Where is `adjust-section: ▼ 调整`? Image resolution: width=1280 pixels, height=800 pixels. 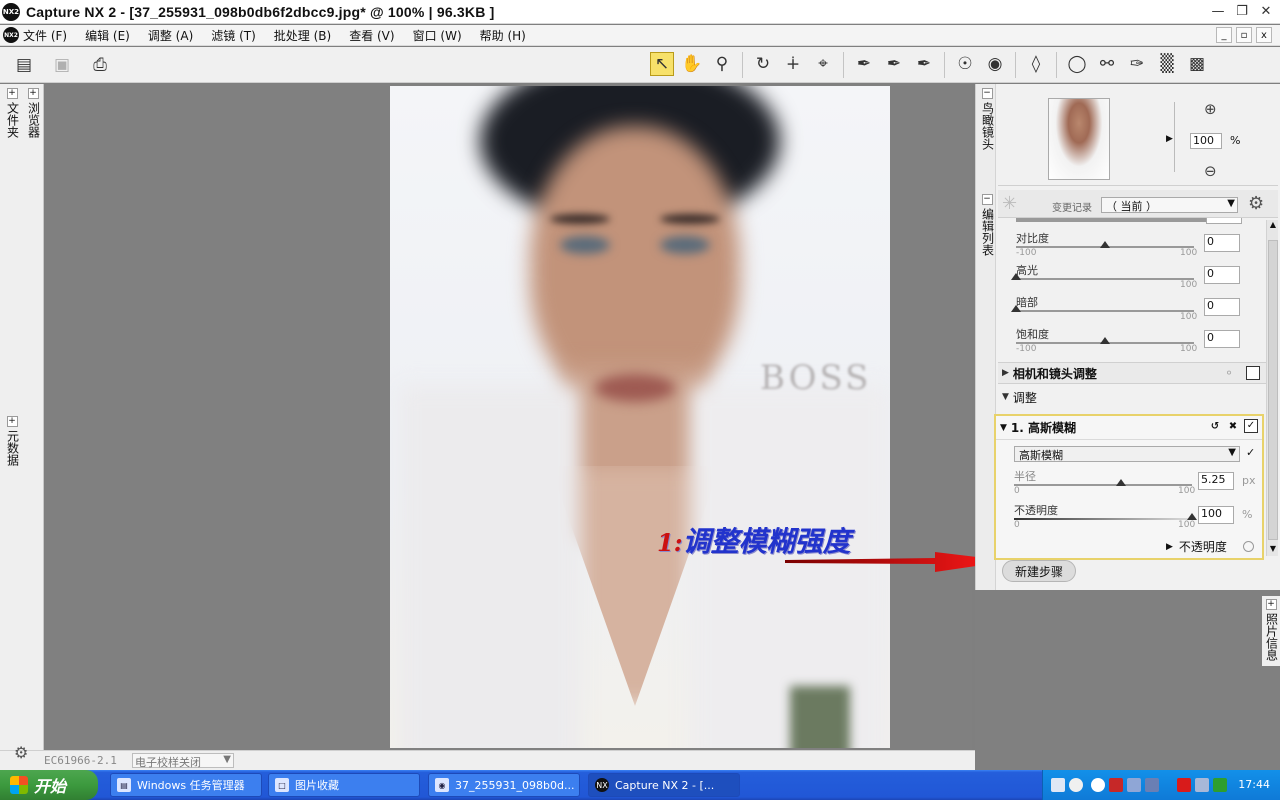 adjust-section: ▼ 调整 is located at coordinates (1132, 397).